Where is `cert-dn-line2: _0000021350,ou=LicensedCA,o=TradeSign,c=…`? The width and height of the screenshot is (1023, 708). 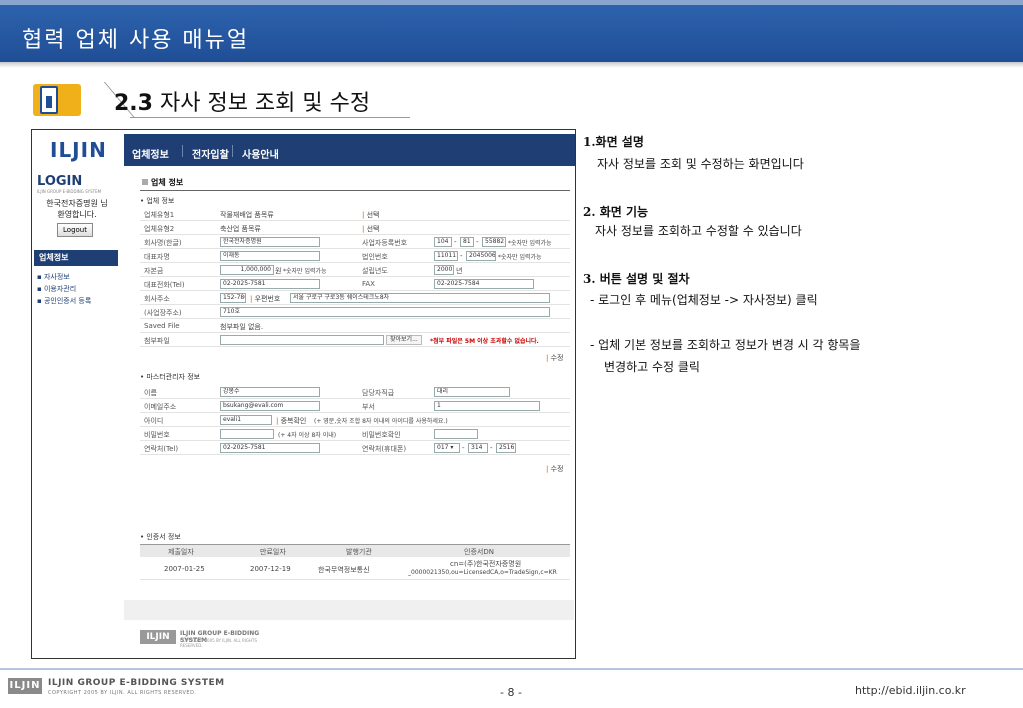 cert-dn-line2: _0000021350,ou=LicensedCA,o=TradeSign,c=… is located at coordinates (482, 572).